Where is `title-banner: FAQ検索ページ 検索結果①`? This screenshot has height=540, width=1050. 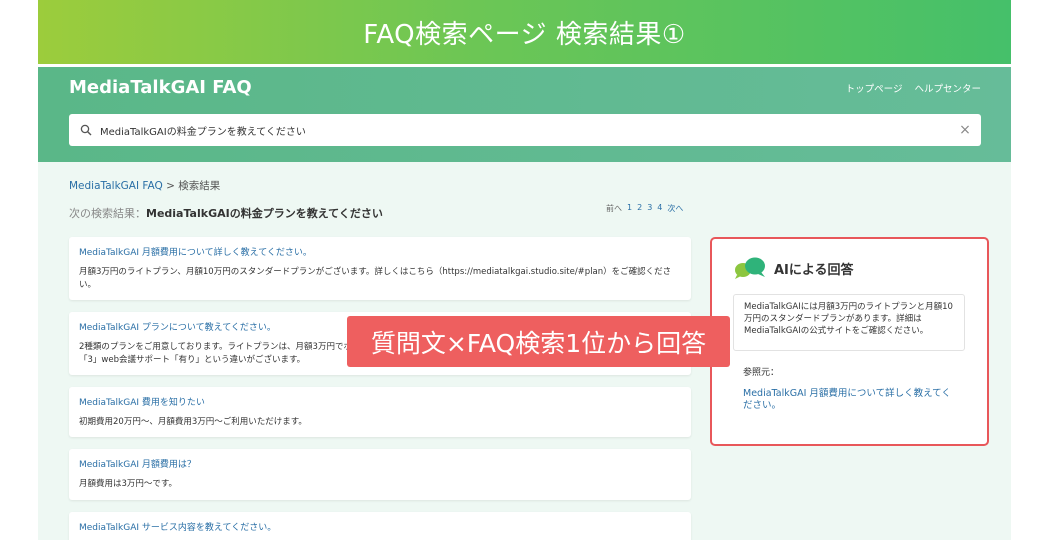
title-banner: FAQ検索ページ 検索結果① is located at coordinates (524, 32).